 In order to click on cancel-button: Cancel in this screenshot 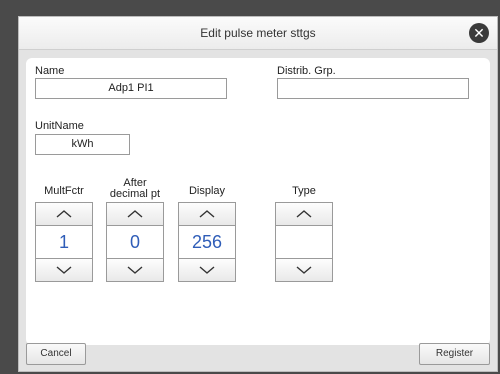, I will do `click(56, 354)`.